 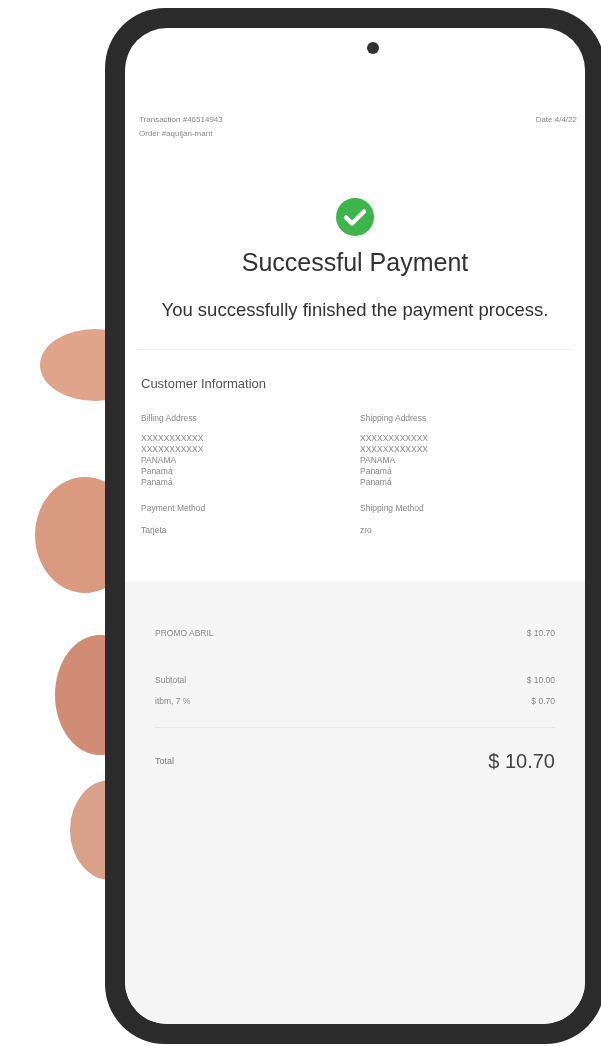 I want to click on summary-label: Subtotal, so click(x=171, y=680).